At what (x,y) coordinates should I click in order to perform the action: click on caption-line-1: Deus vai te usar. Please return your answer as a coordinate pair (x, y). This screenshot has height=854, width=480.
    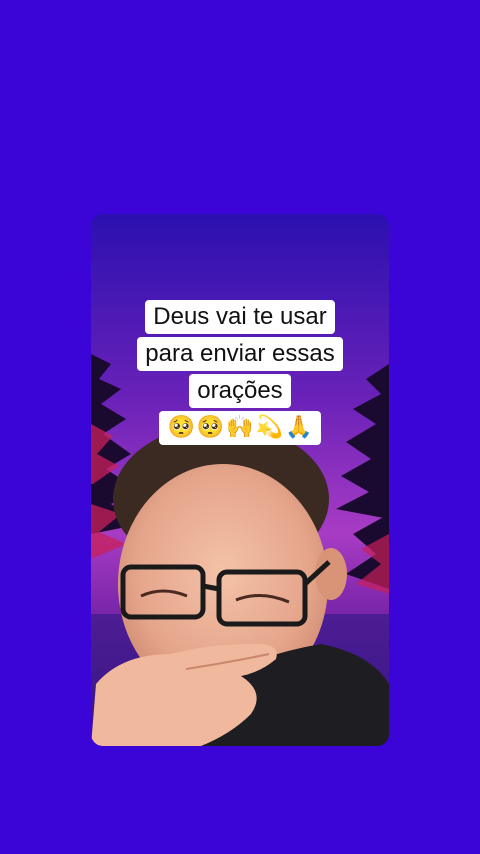
    Looking at the image, I should click on (240, 316).